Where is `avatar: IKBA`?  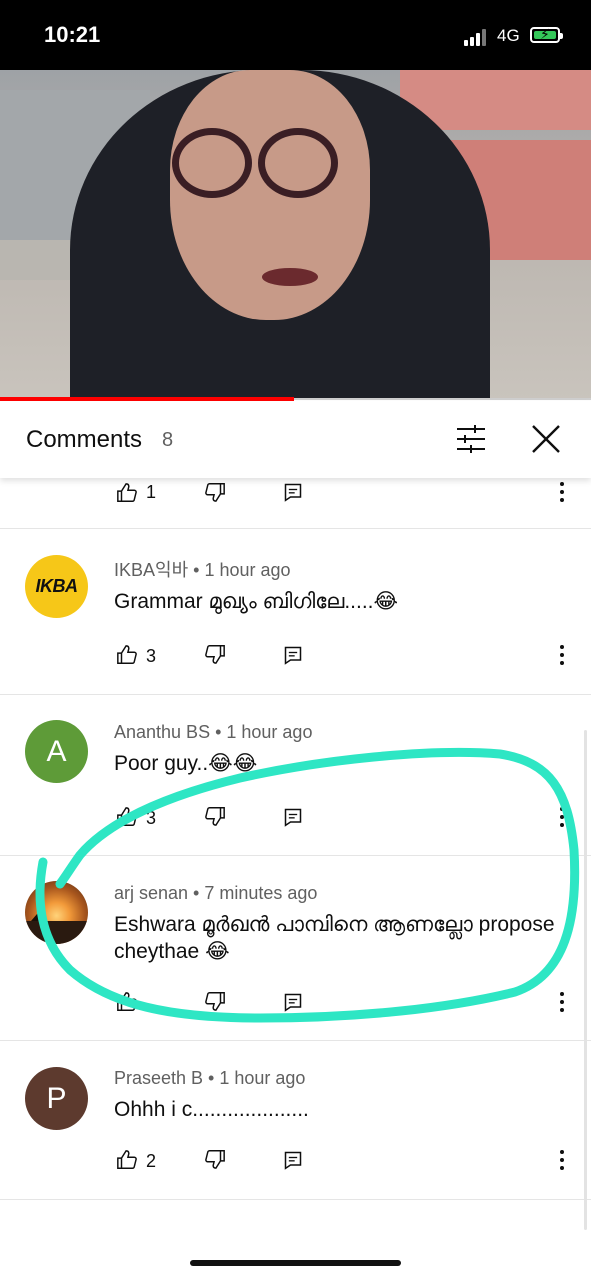 avatar: IKBA is located at coordinates (56, 586).